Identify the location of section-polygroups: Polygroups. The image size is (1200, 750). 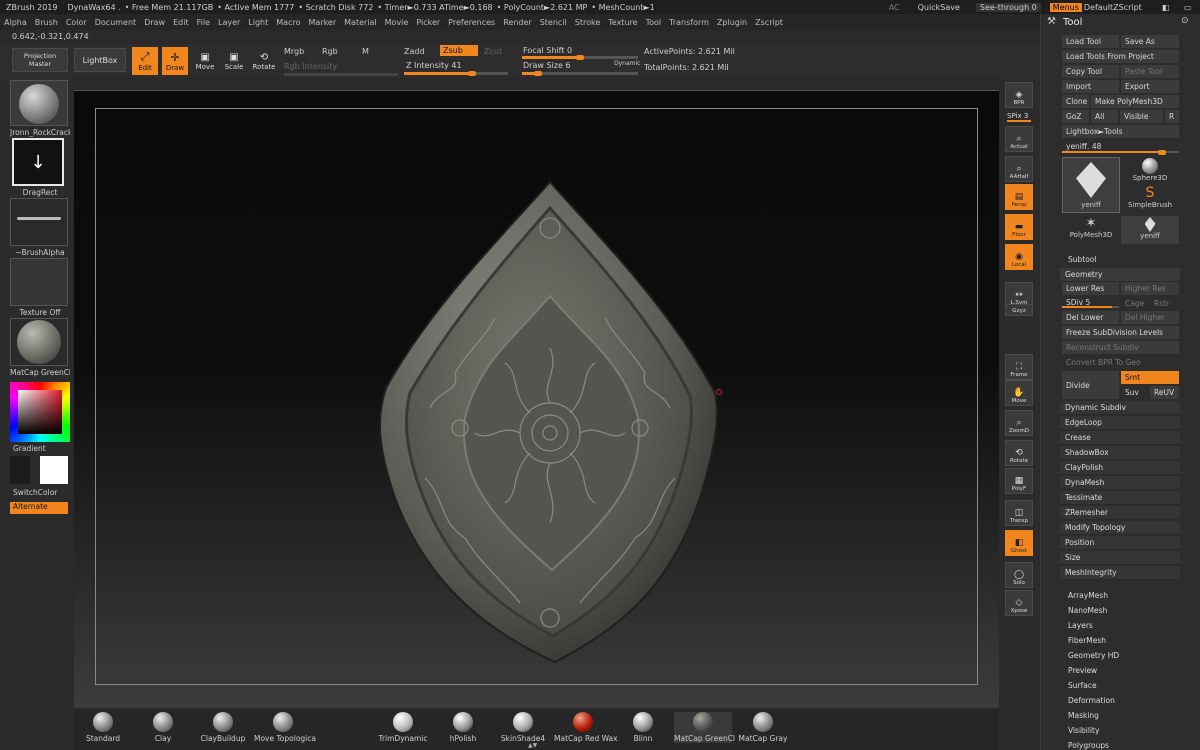
(1088, 745).